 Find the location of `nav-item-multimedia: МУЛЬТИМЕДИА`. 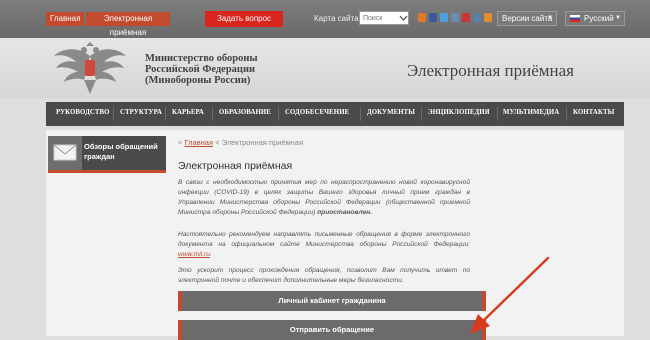

nav-item-multimedia: МУЛЬТИМЕДИА is located at coordinates (531, 112).